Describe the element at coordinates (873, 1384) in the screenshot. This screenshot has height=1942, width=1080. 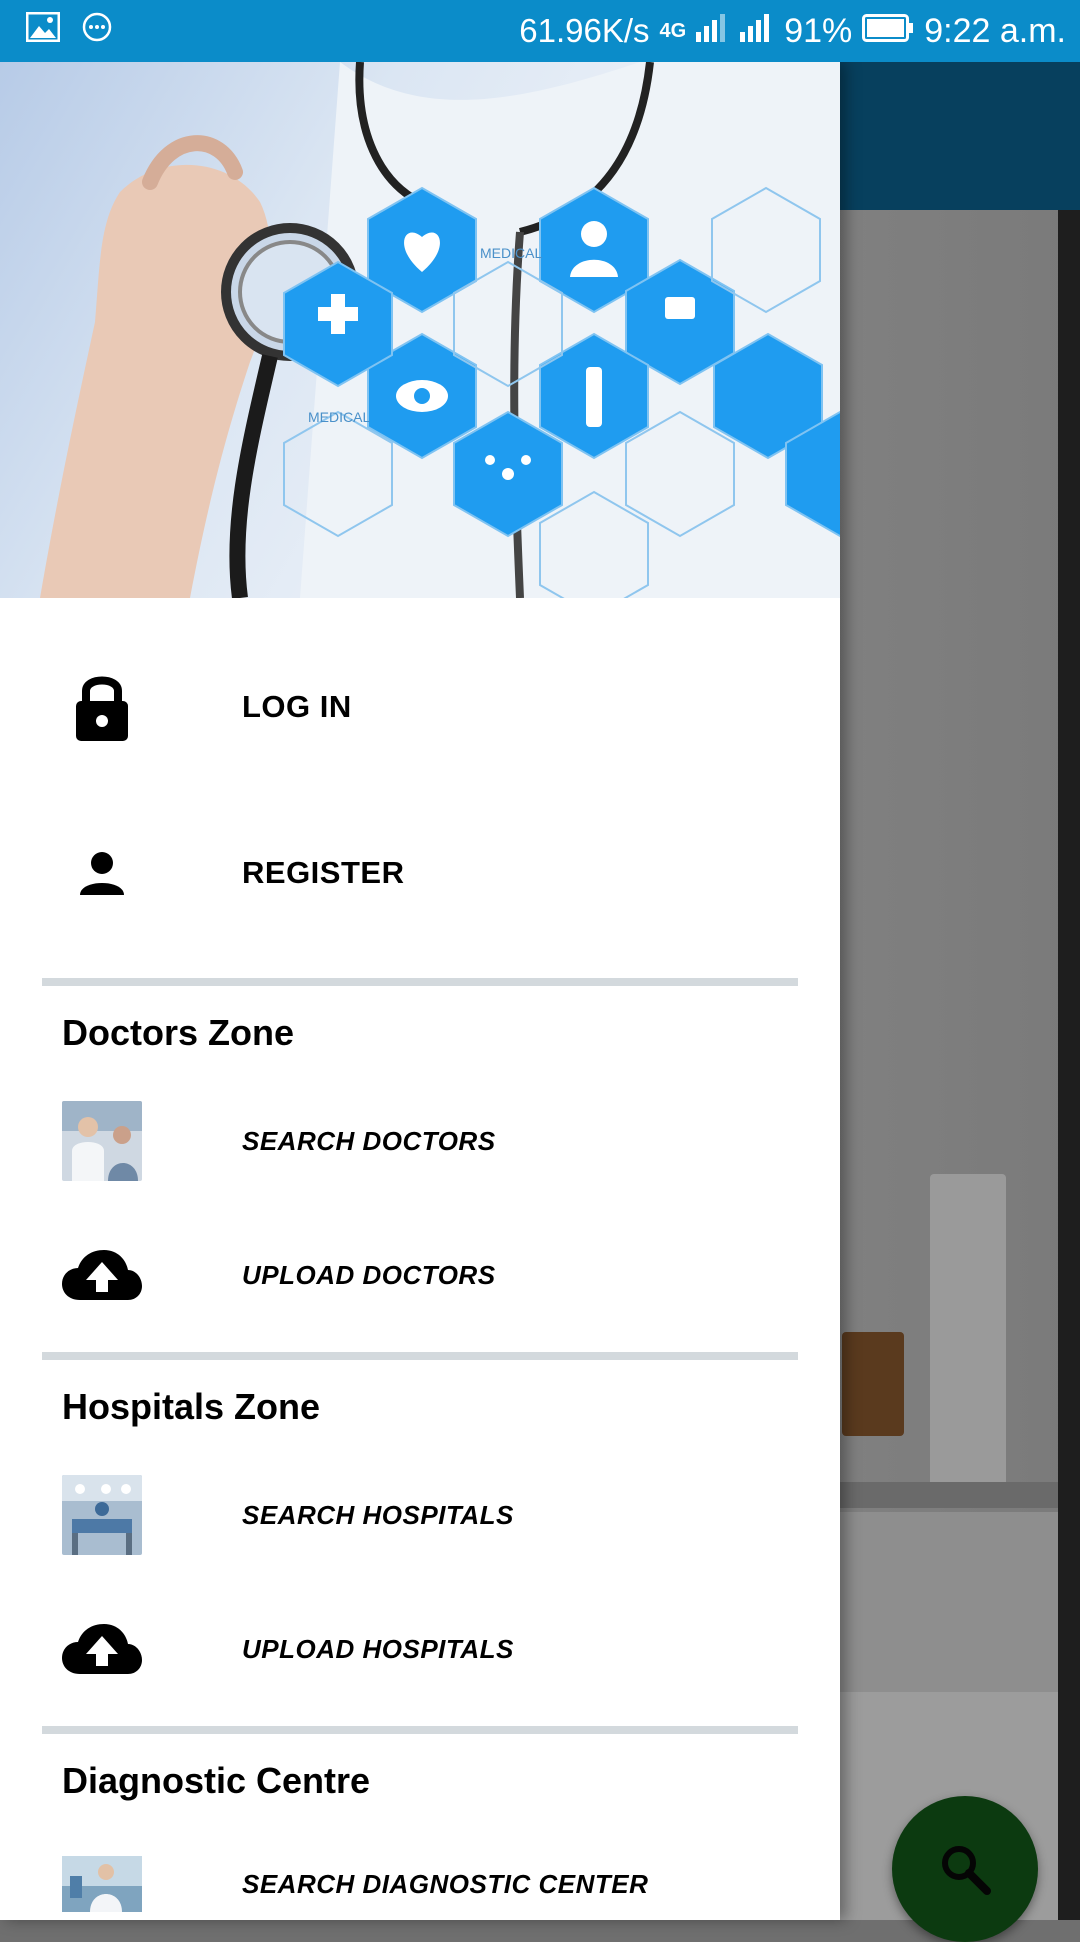
I see `background-cup` at that location.